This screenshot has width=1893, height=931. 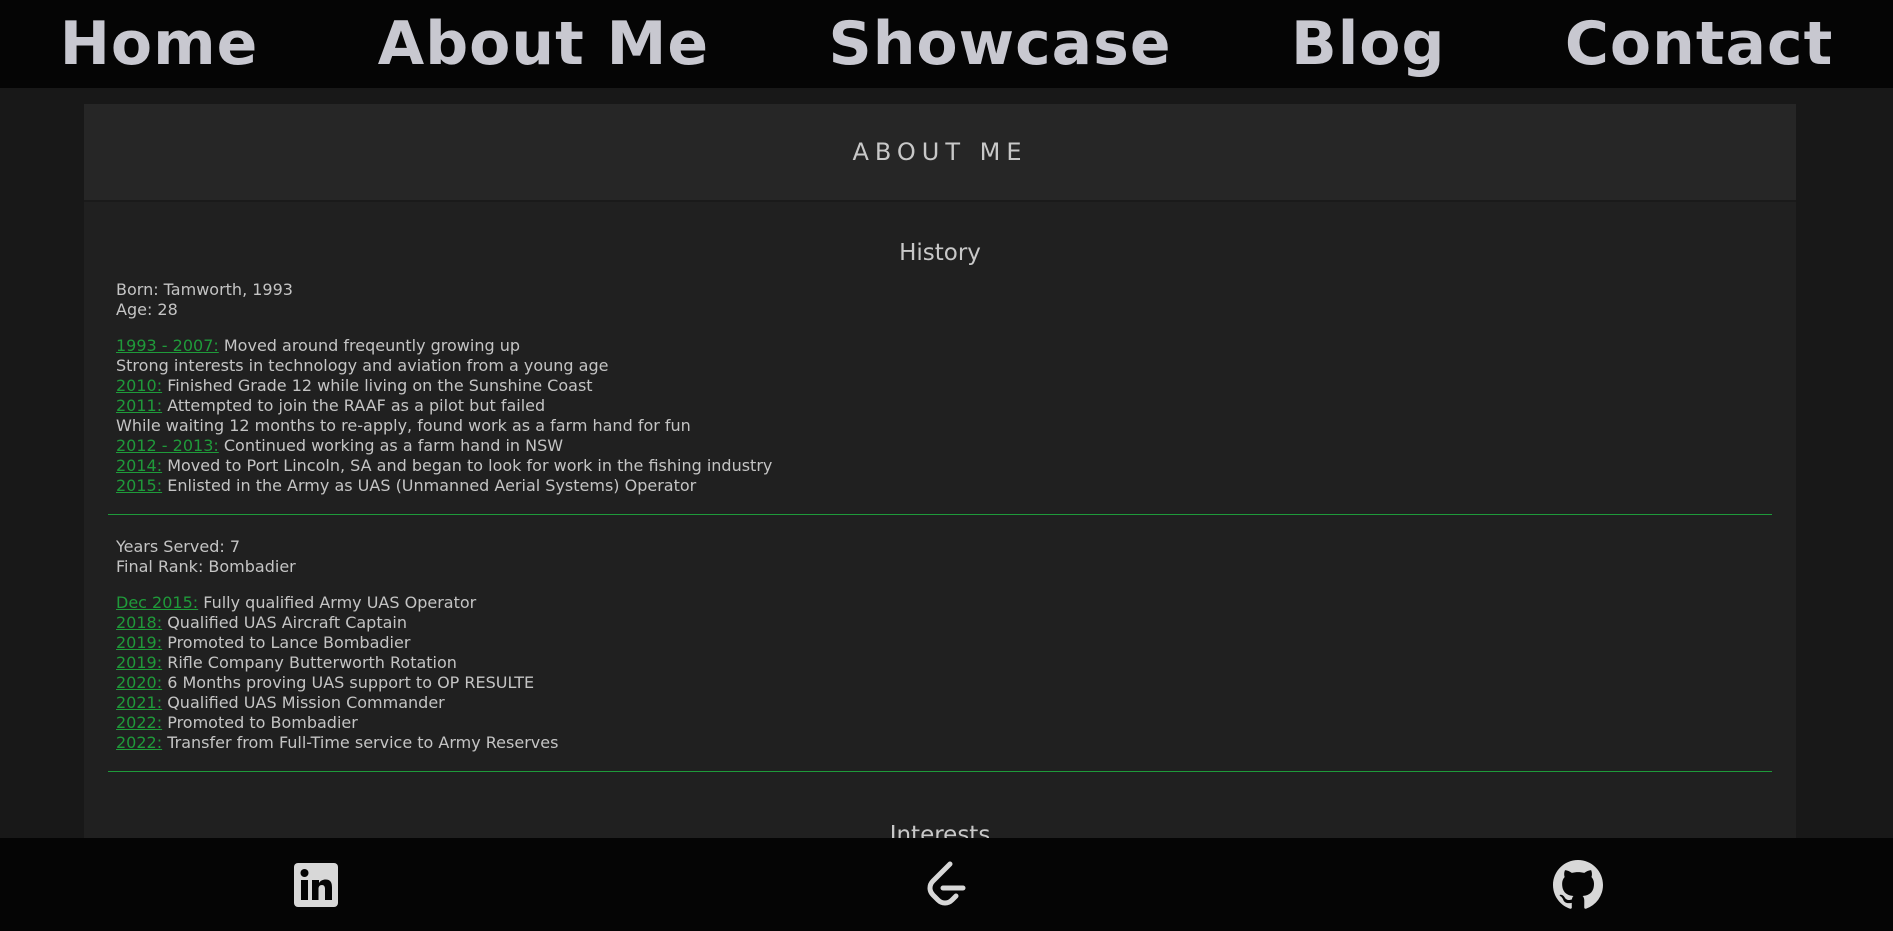 I want to click on timeline-year-link: 2020:, so click(x=139, y=682).